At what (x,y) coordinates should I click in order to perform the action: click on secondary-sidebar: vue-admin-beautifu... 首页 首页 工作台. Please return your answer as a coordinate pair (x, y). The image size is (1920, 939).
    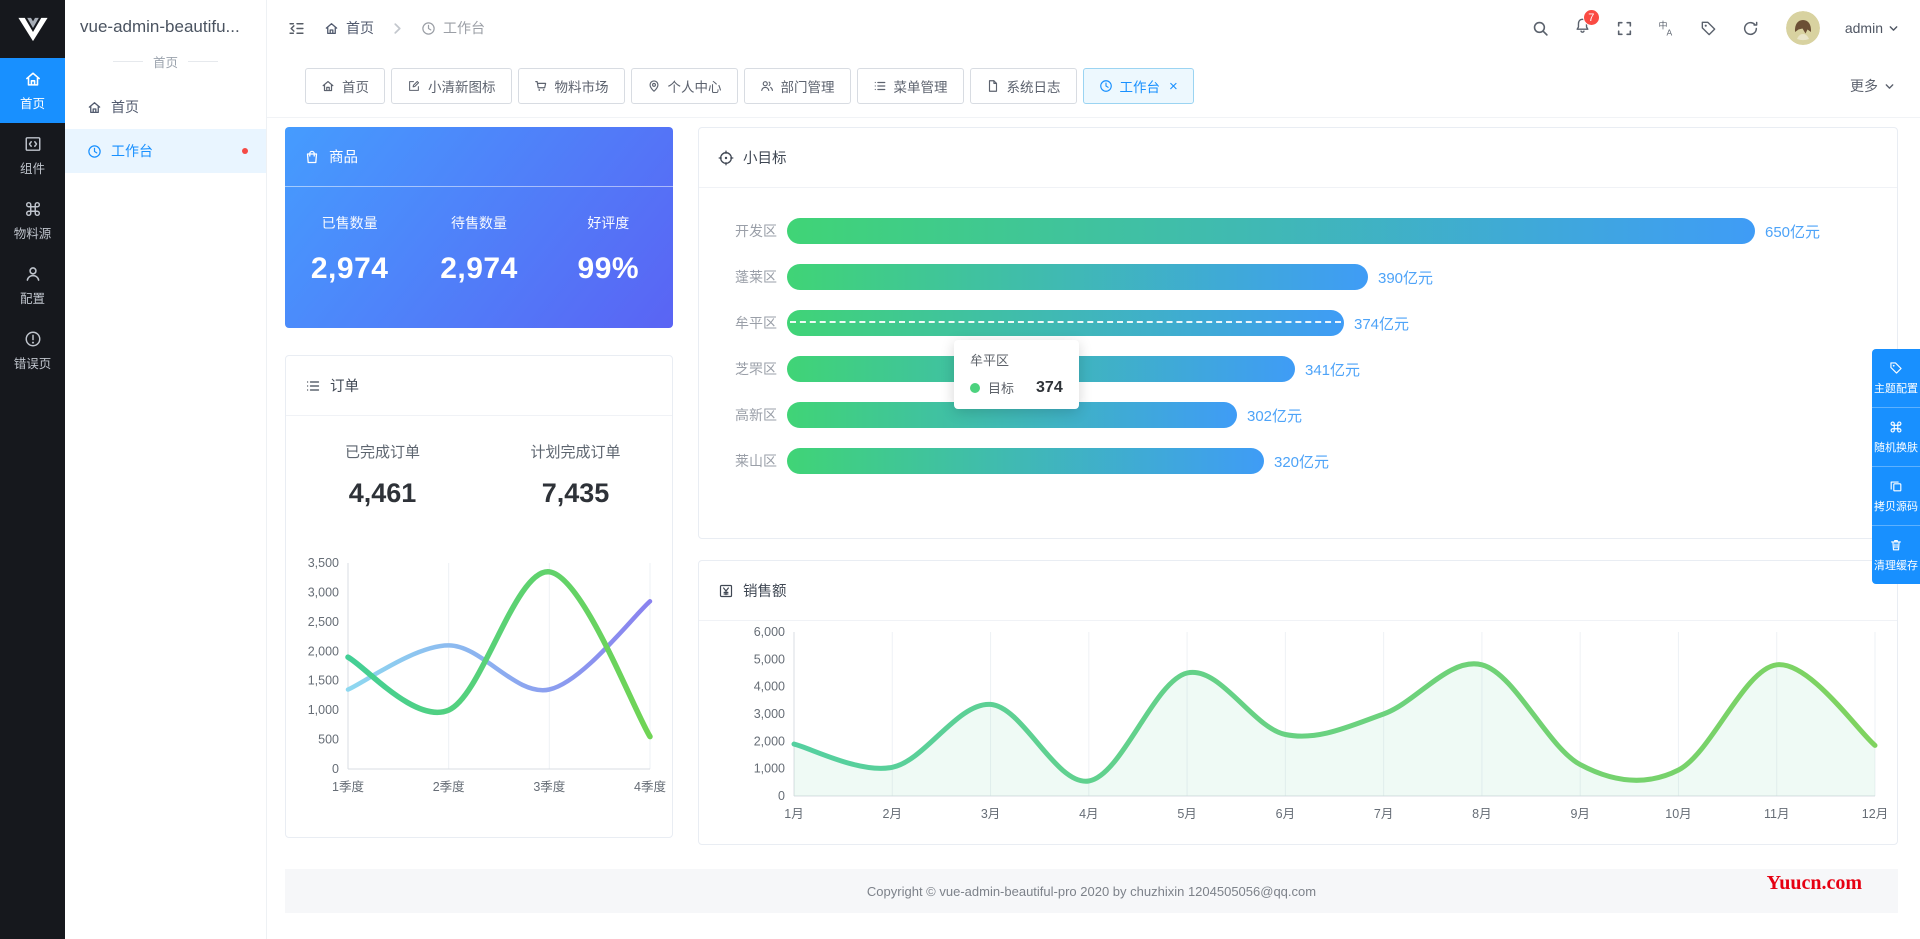
    Looking at the image, I should click on (166, 469).